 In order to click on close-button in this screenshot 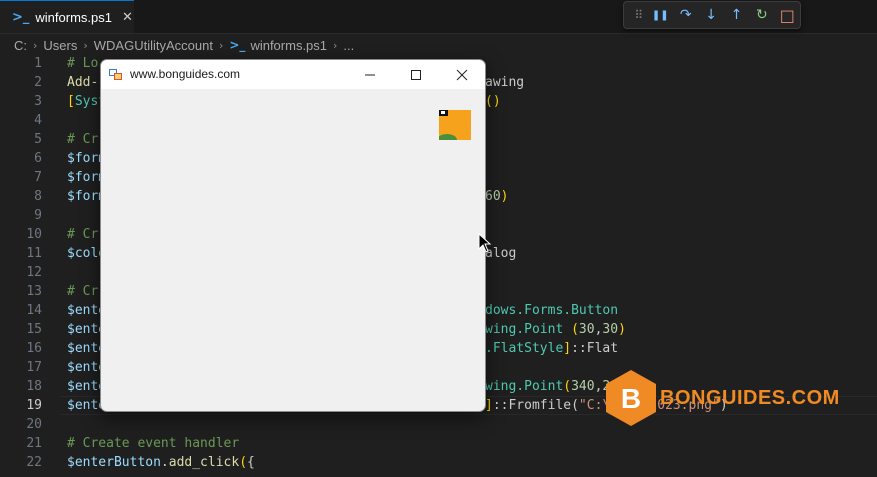, I will do `click(462, 74)`.